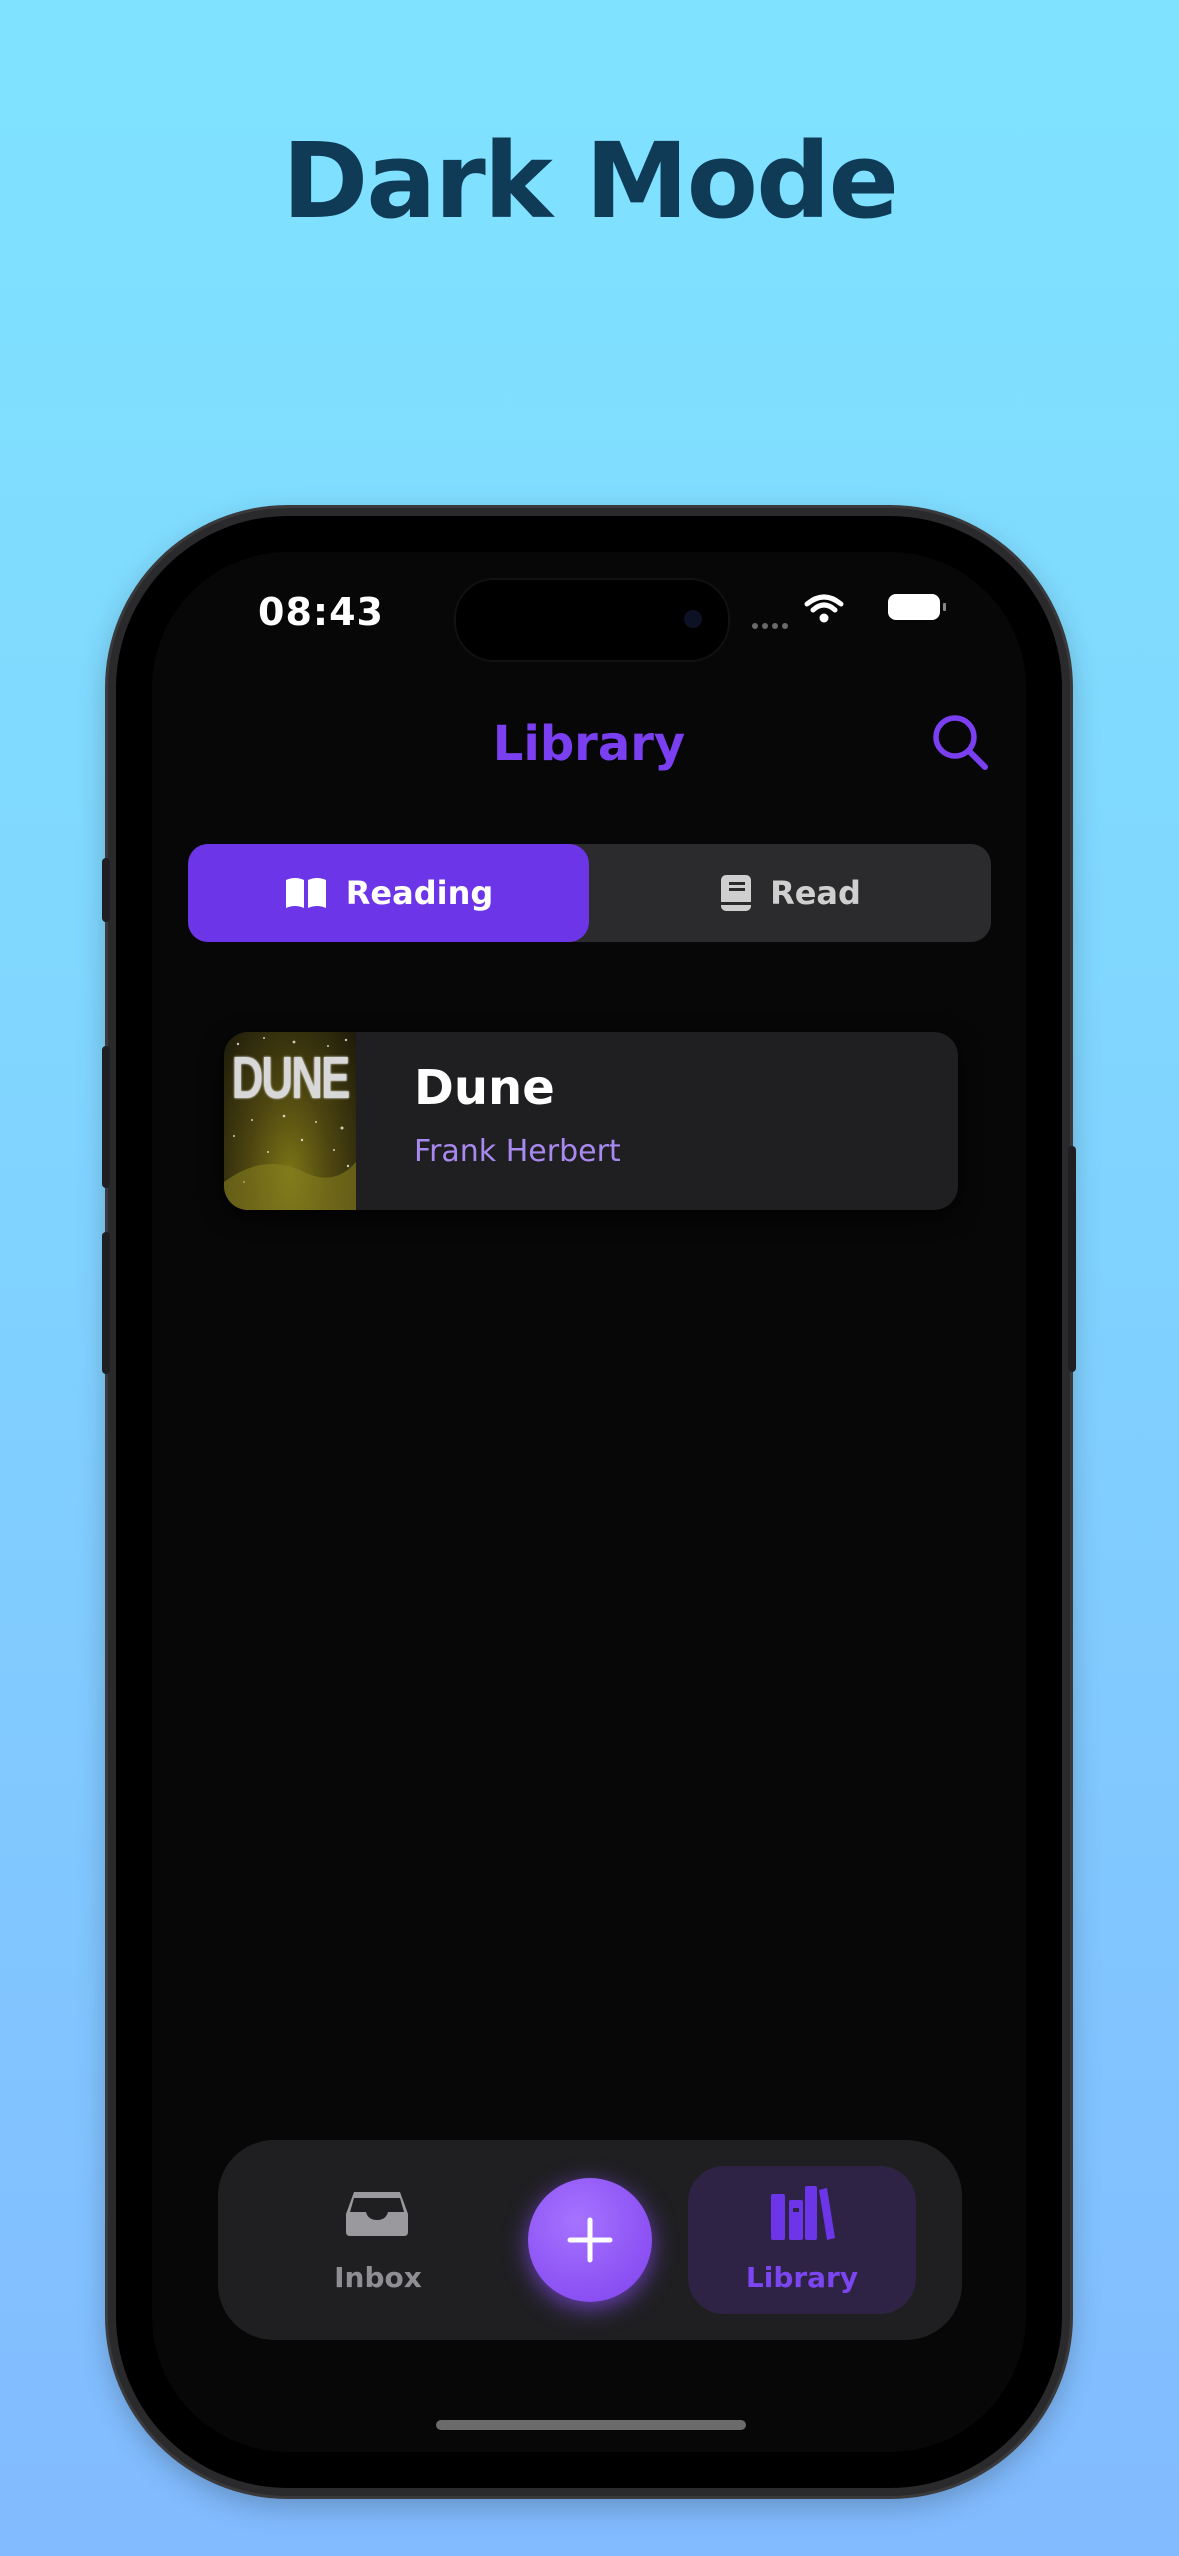 This screenshot has height=2556, width=1179. Describe the element at coordinates (484, 1088) in the screenshot. I see `book-title: Dune` at that location.